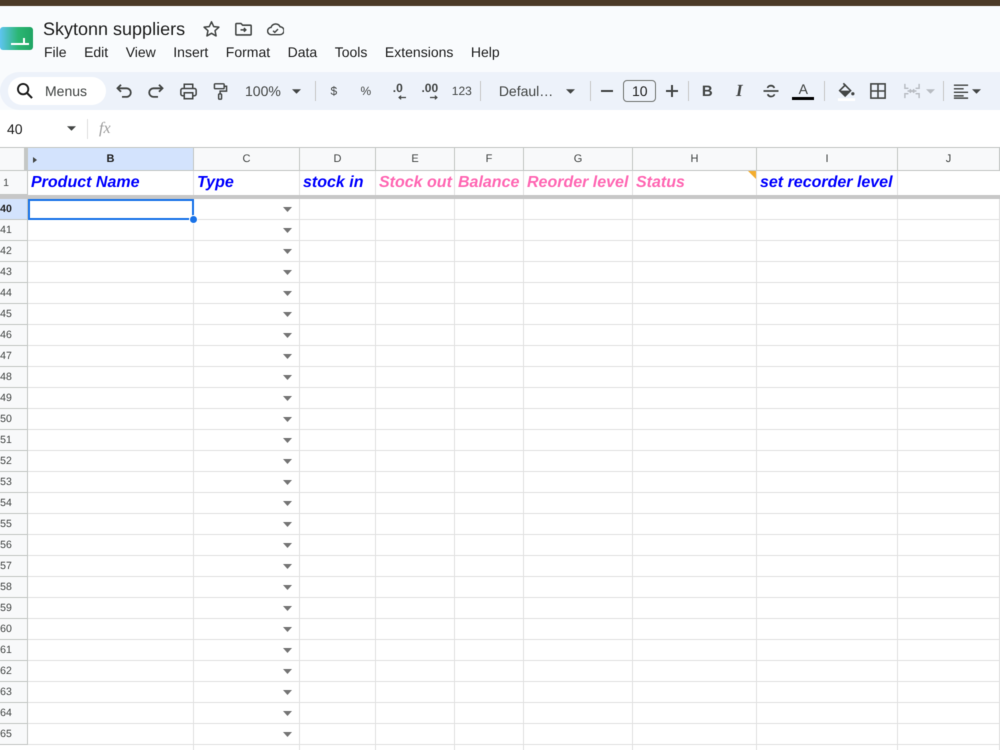 The height and width of the screenshot is (750, 1000). Describe the element at coordinates (193, 219) in the screenshot. I see `fill-handle-icon` at that location.